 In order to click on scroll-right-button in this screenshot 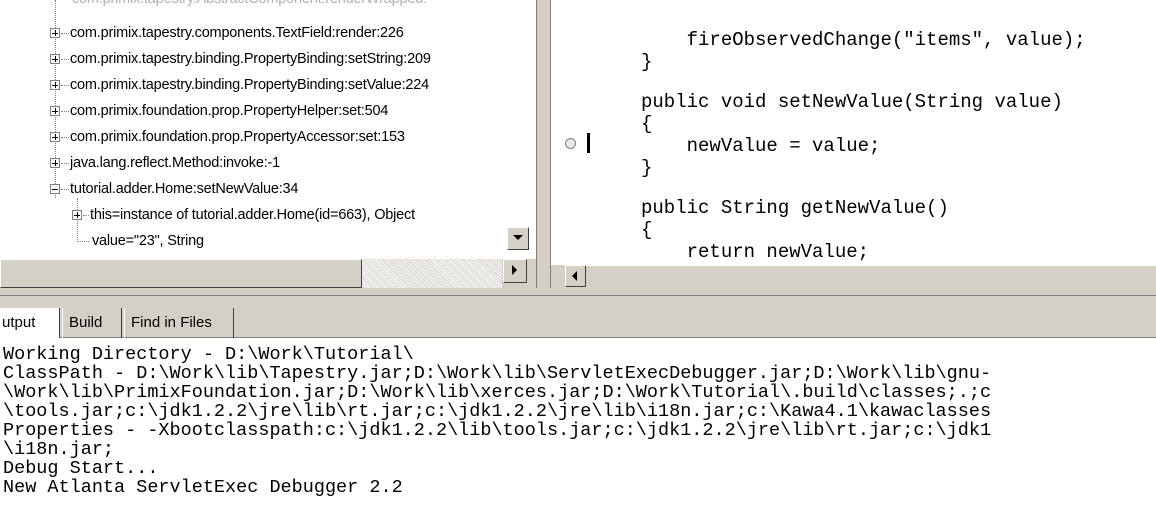, I will do `click(515, 271)`.